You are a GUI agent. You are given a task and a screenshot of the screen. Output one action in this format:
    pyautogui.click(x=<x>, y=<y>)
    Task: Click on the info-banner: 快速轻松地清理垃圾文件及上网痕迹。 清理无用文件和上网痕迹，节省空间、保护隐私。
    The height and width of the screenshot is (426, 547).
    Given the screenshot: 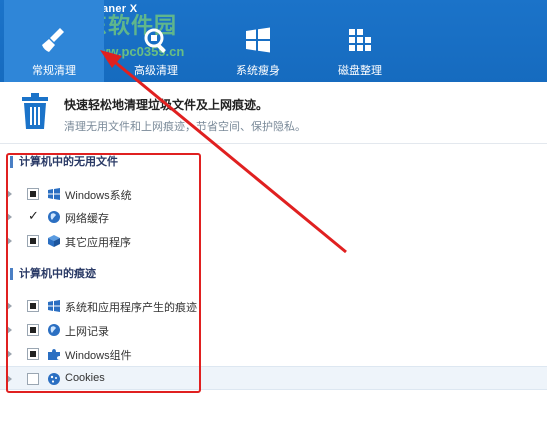 What is the action you would take?
    pyautogui.click(x=273, y=113)
    